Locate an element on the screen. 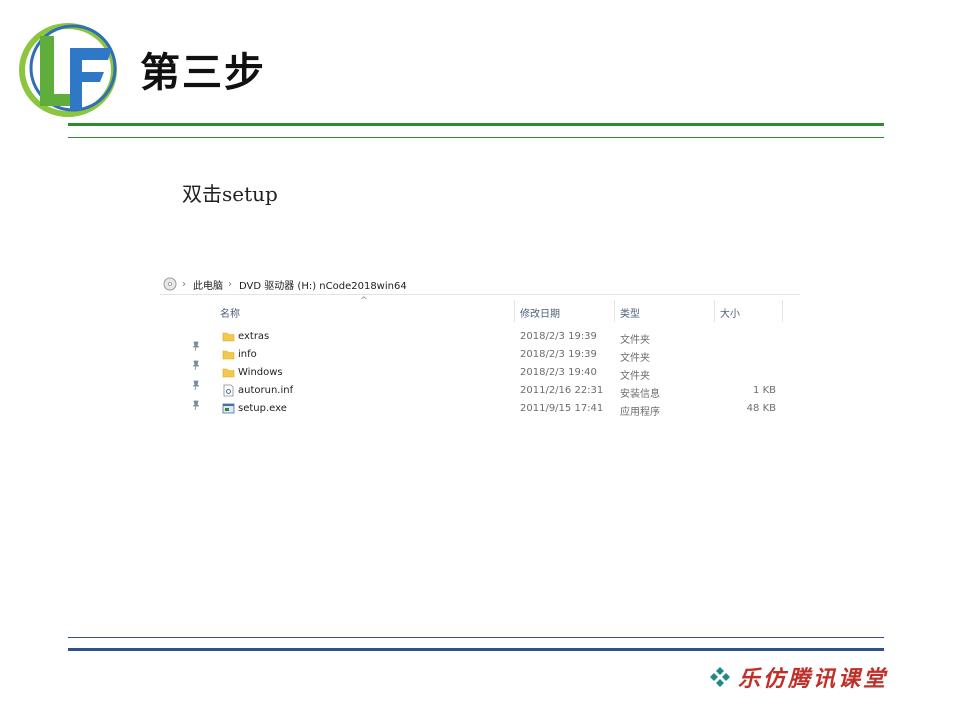  file-size: 48 KB is located at coordinates (761, 408).